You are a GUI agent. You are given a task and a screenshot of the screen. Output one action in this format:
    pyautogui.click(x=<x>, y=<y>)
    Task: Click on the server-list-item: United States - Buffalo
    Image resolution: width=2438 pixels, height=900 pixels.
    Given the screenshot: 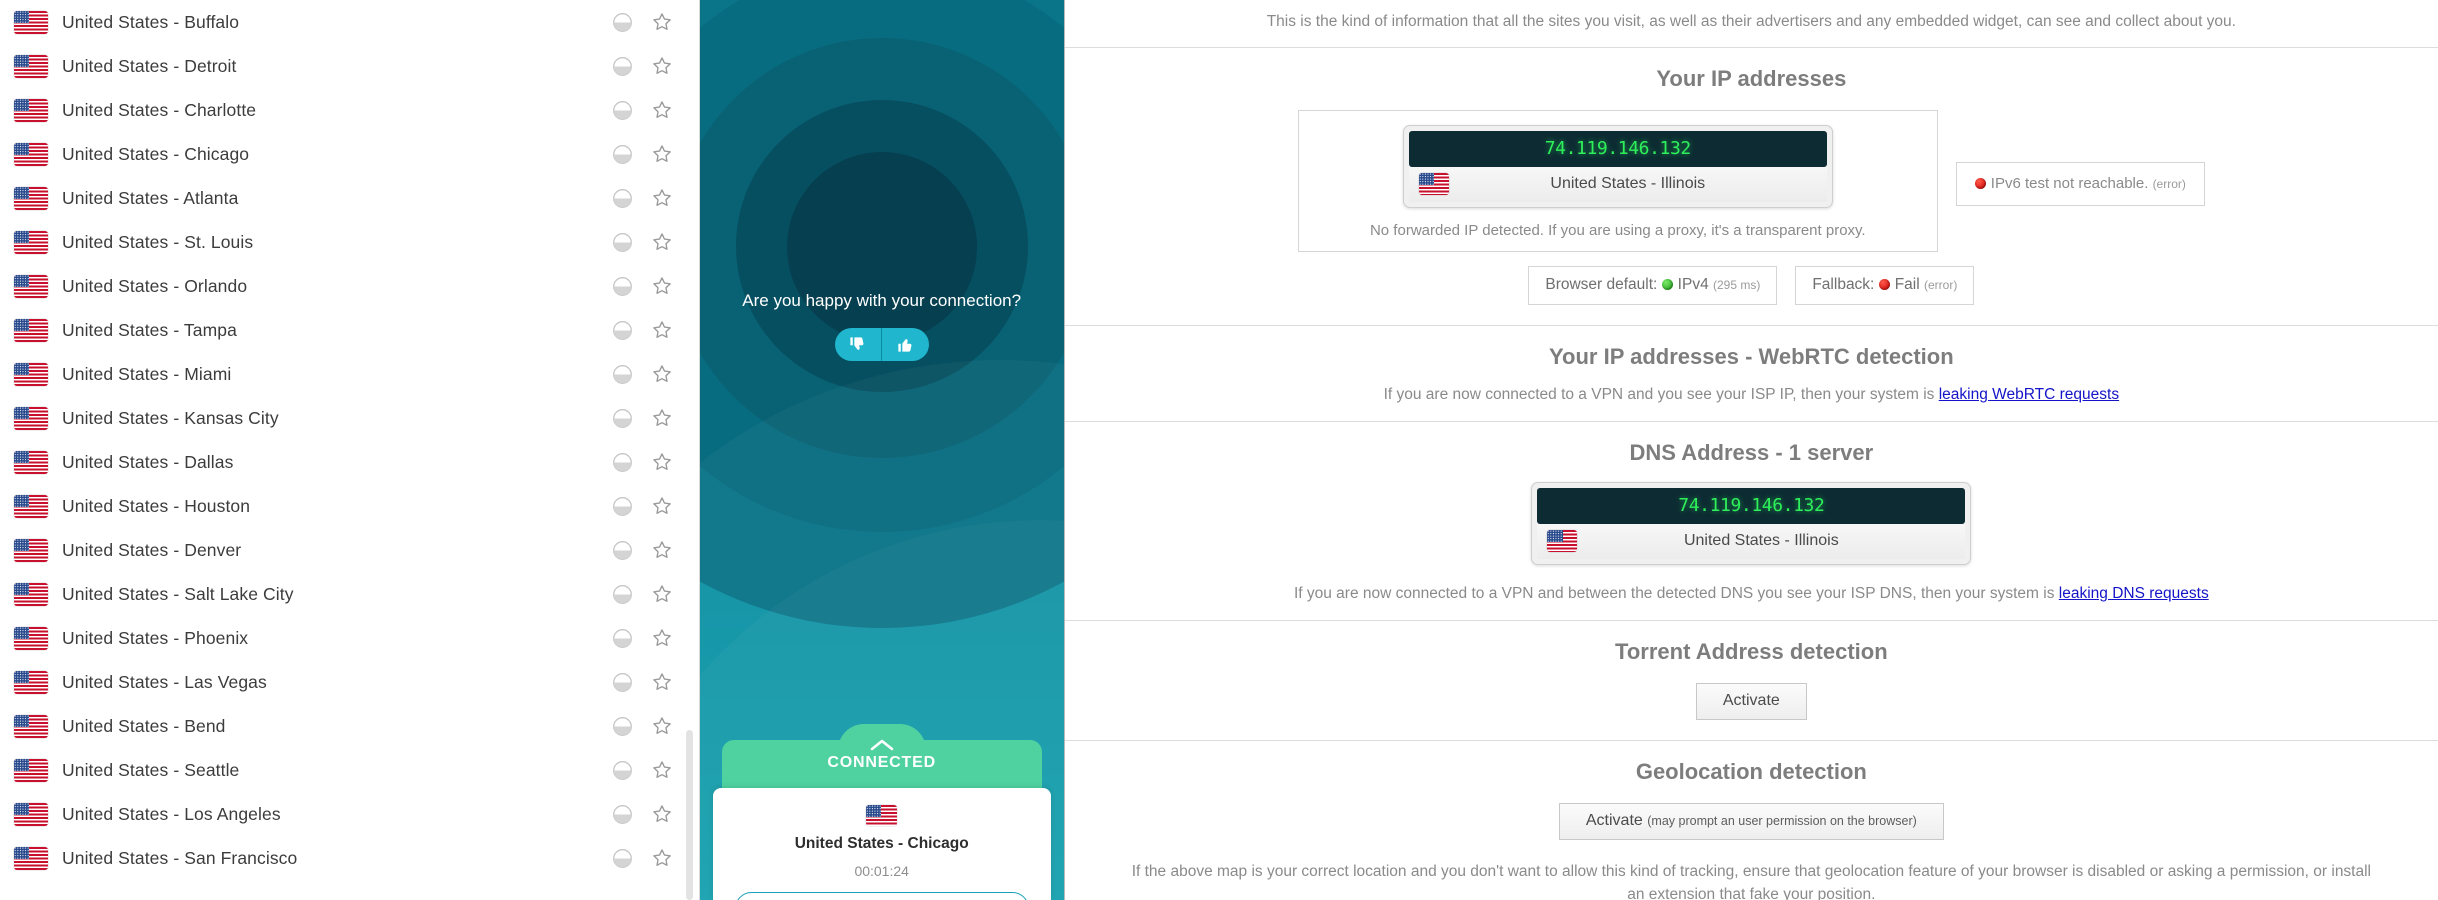 What is the action you would take?
    pyautogui.click(x=349, y=22)
    